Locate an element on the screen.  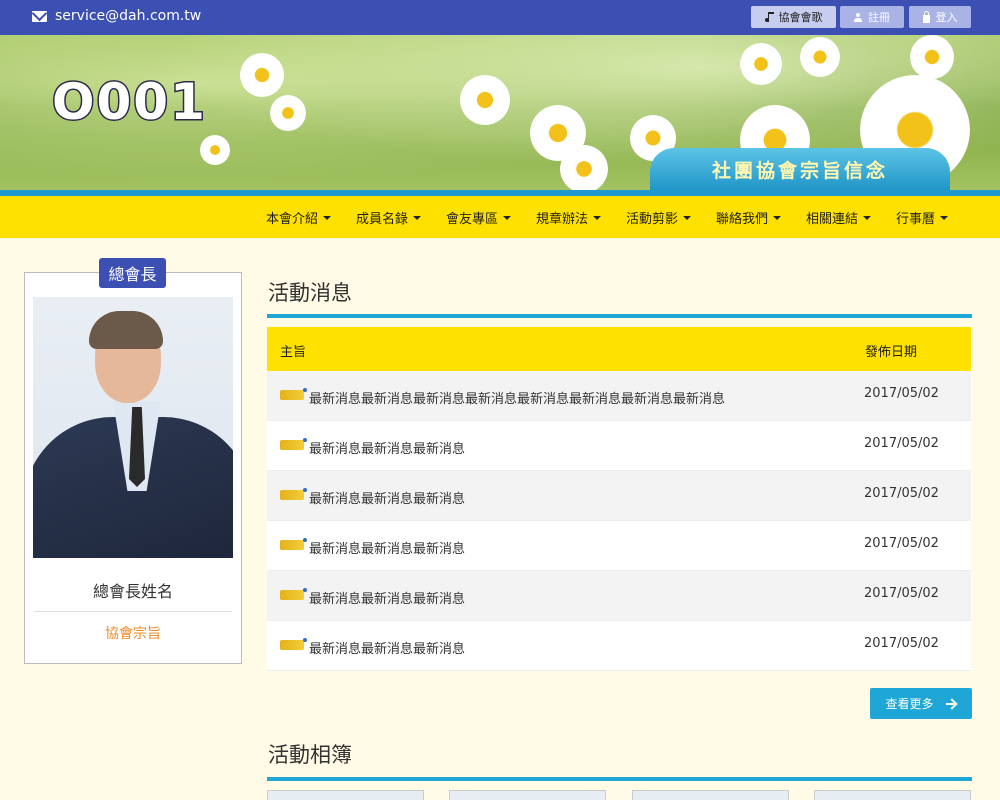
main-nav: 本會介紹 成員名錄 會友專區 規章辦法 活動剪影 聯絡我們 相關連結 行事曆 is located at coordinates (500, 217).